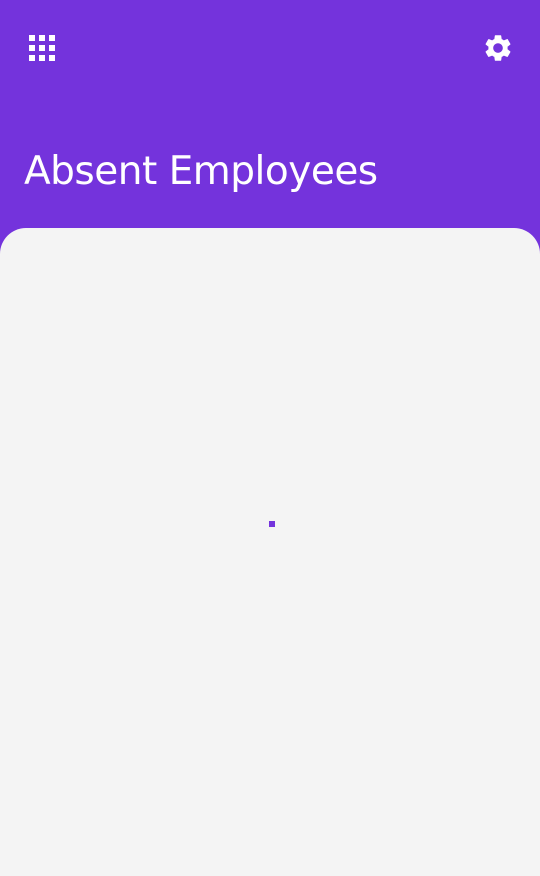  I want to click on apps-menu-button, so click(42, 48).